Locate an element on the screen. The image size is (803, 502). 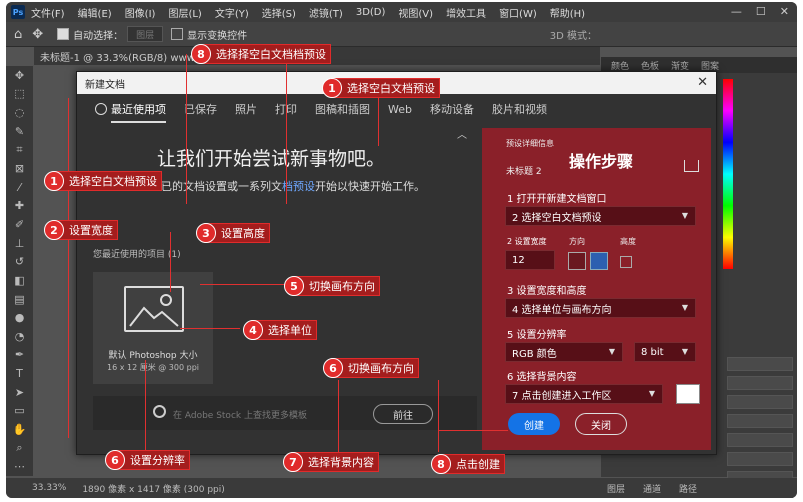
height-label: 高度 is located at coordinates (628, 241).